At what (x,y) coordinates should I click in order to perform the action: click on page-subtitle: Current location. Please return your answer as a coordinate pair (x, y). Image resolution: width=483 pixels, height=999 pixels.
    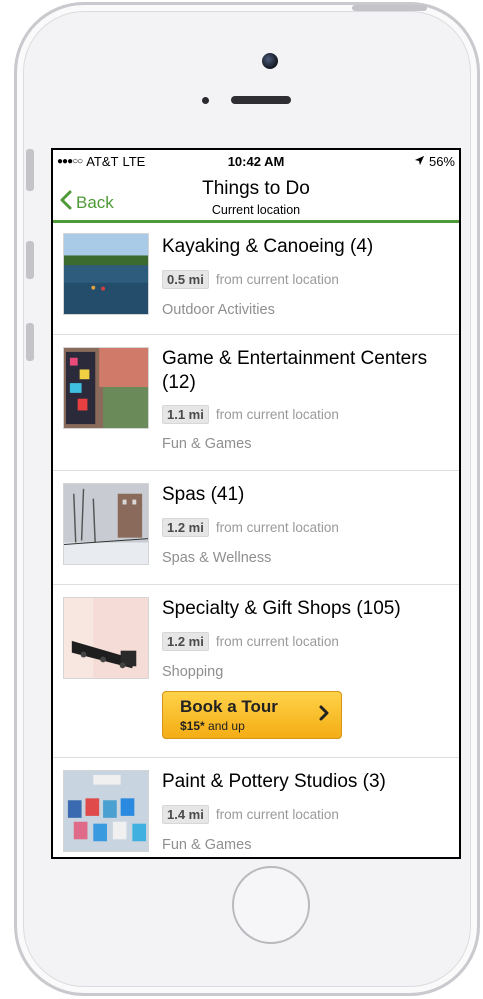
    Looking at the image, I should click on (256, 210).